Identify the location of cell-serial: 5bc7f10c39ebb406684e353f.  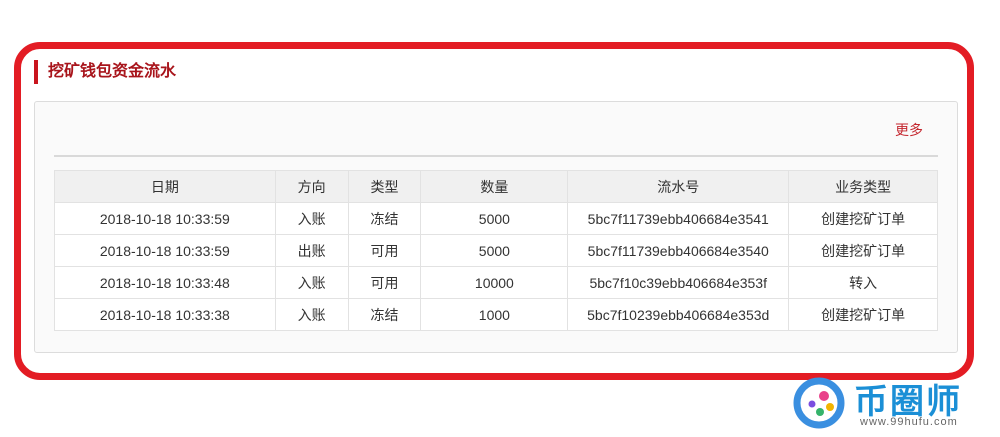
(678, 282).